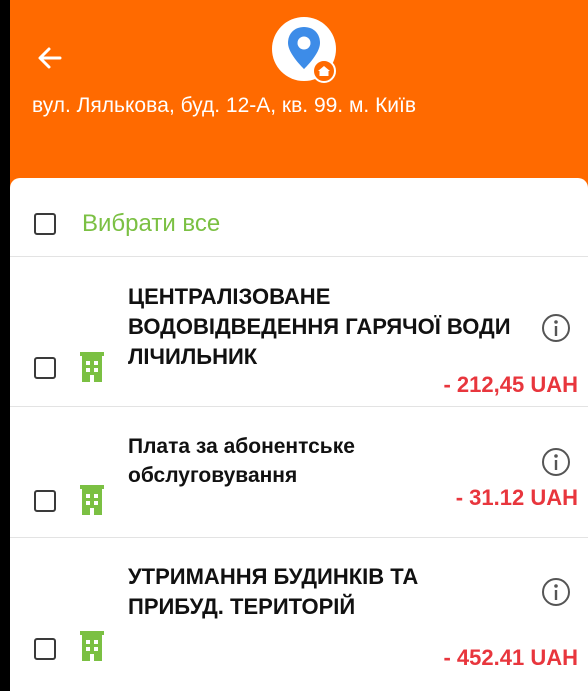 The image size is (588, 691). I want to click on item-amount: - 31.12 UAH, so click(516, 497).